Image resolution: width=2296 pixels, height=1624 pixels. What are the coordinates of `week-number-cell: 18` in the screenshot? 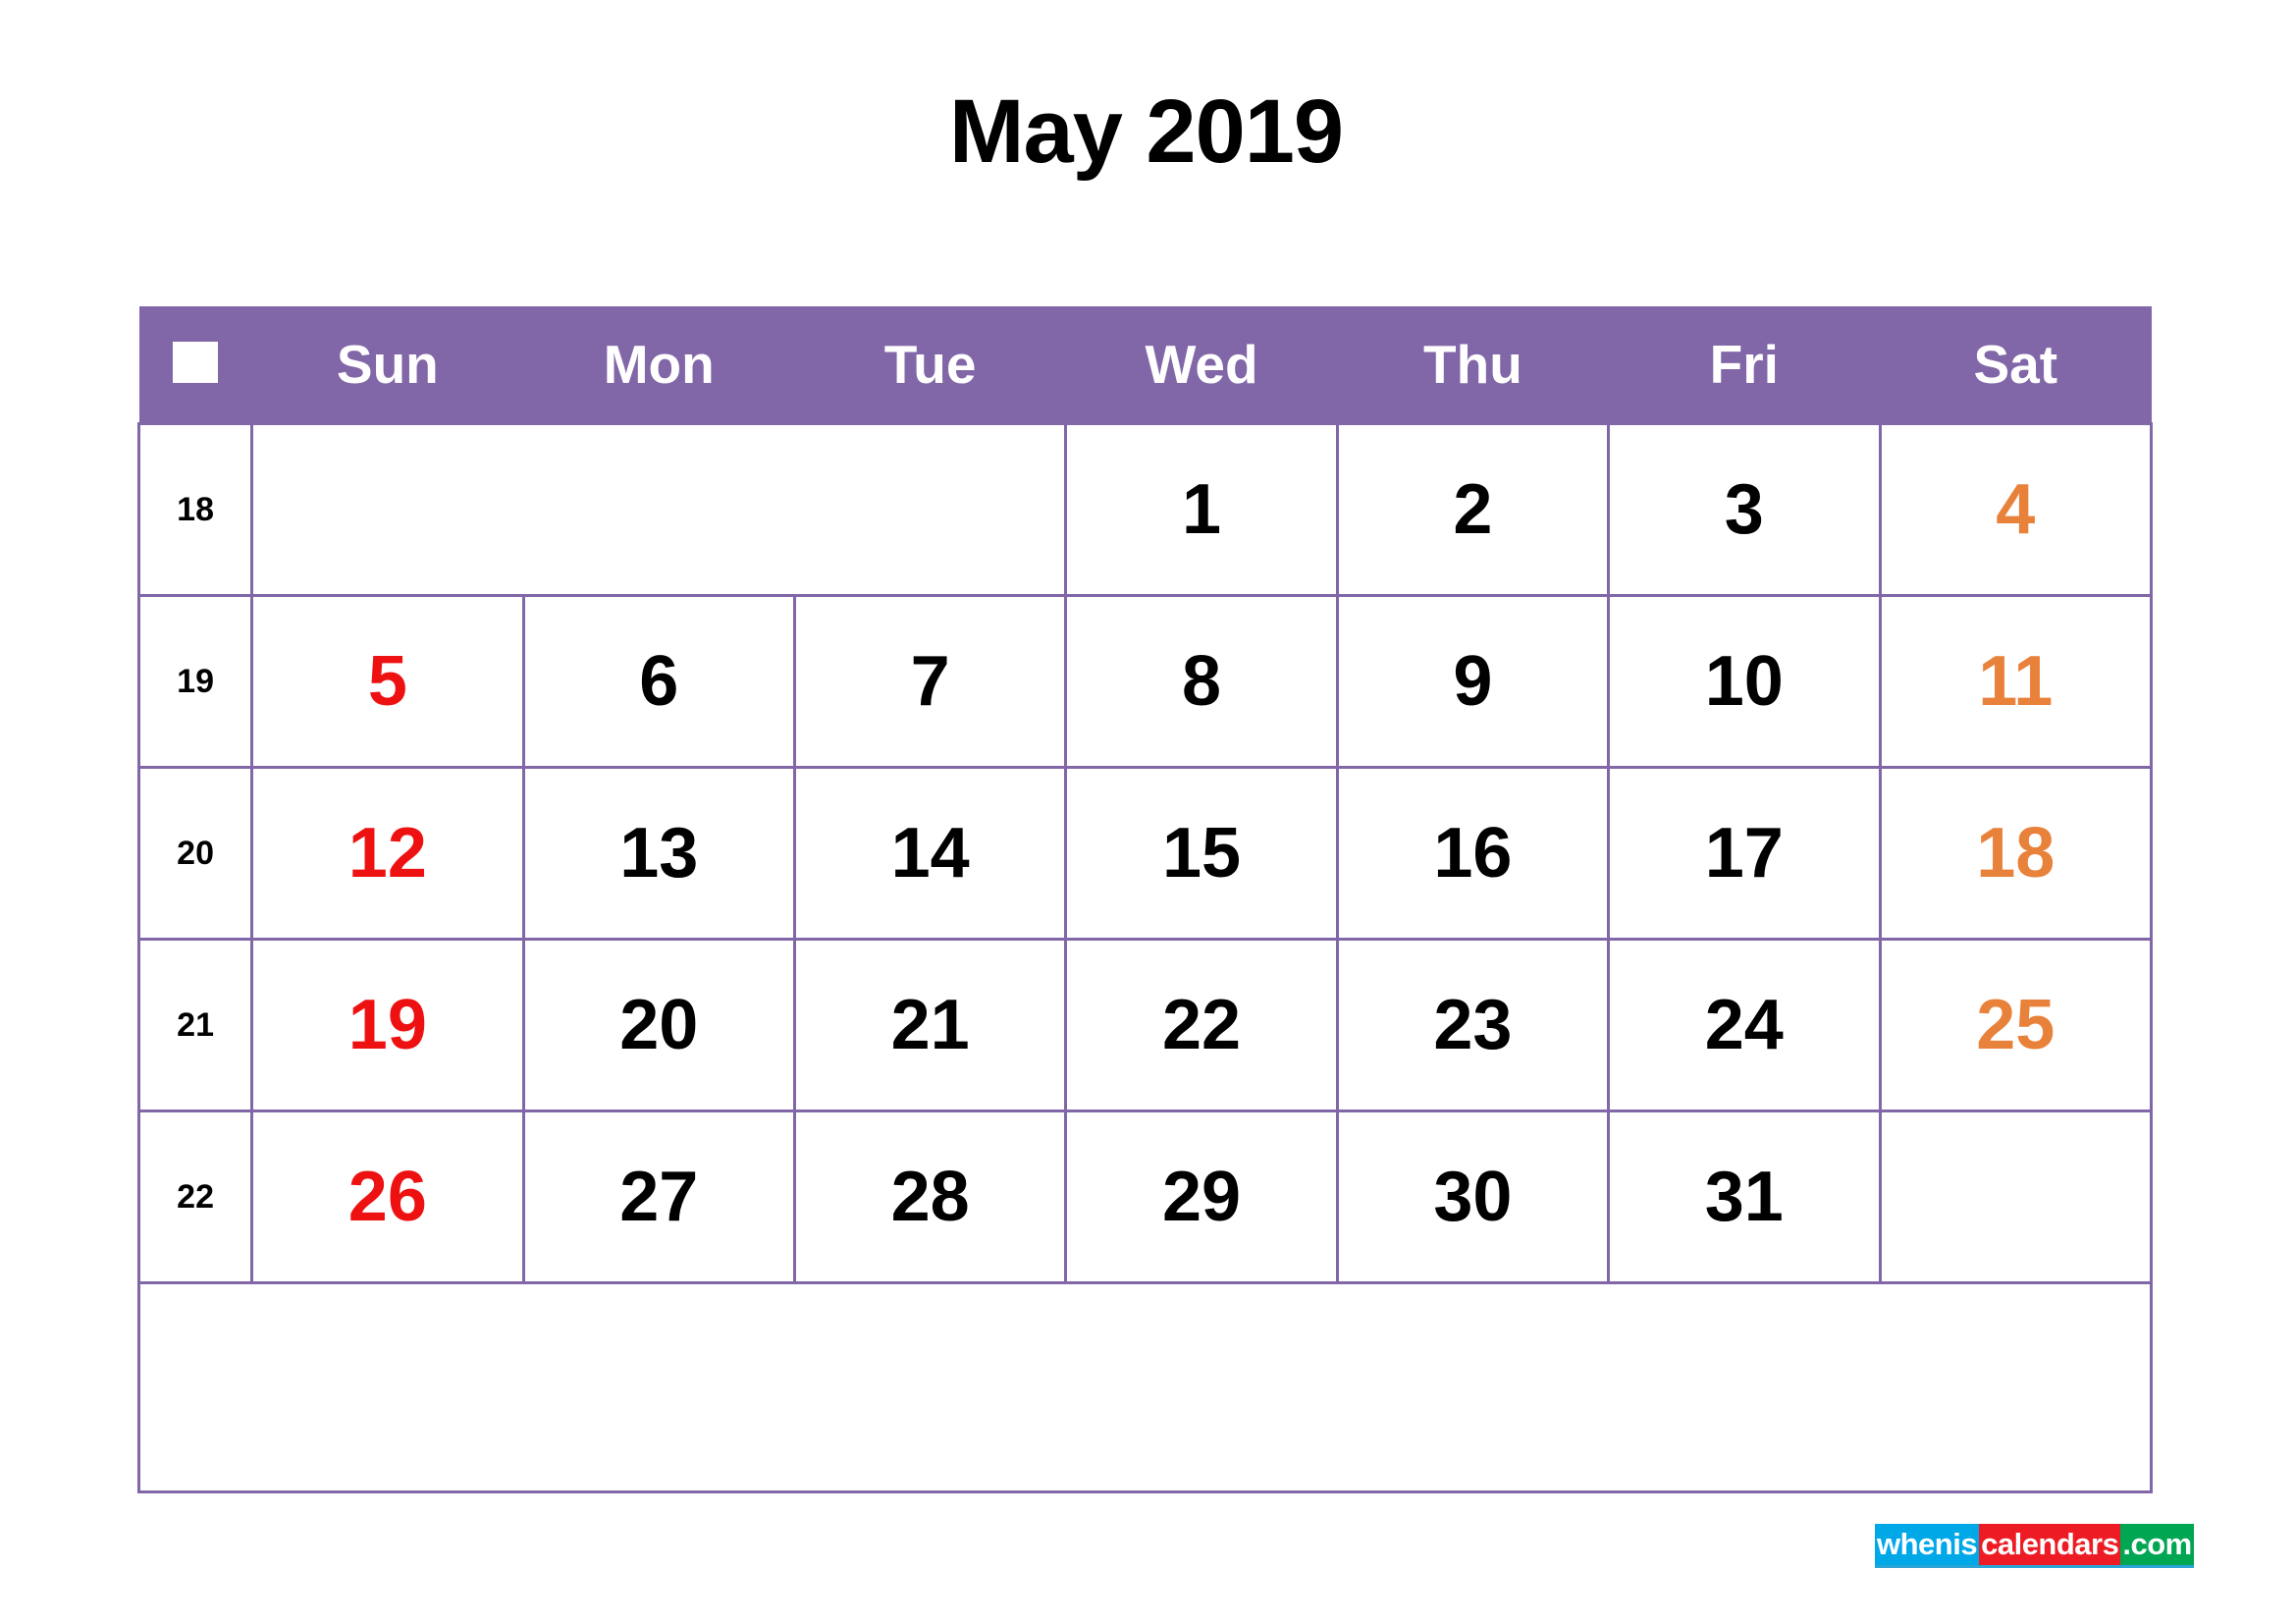 It's located at (195, 509).